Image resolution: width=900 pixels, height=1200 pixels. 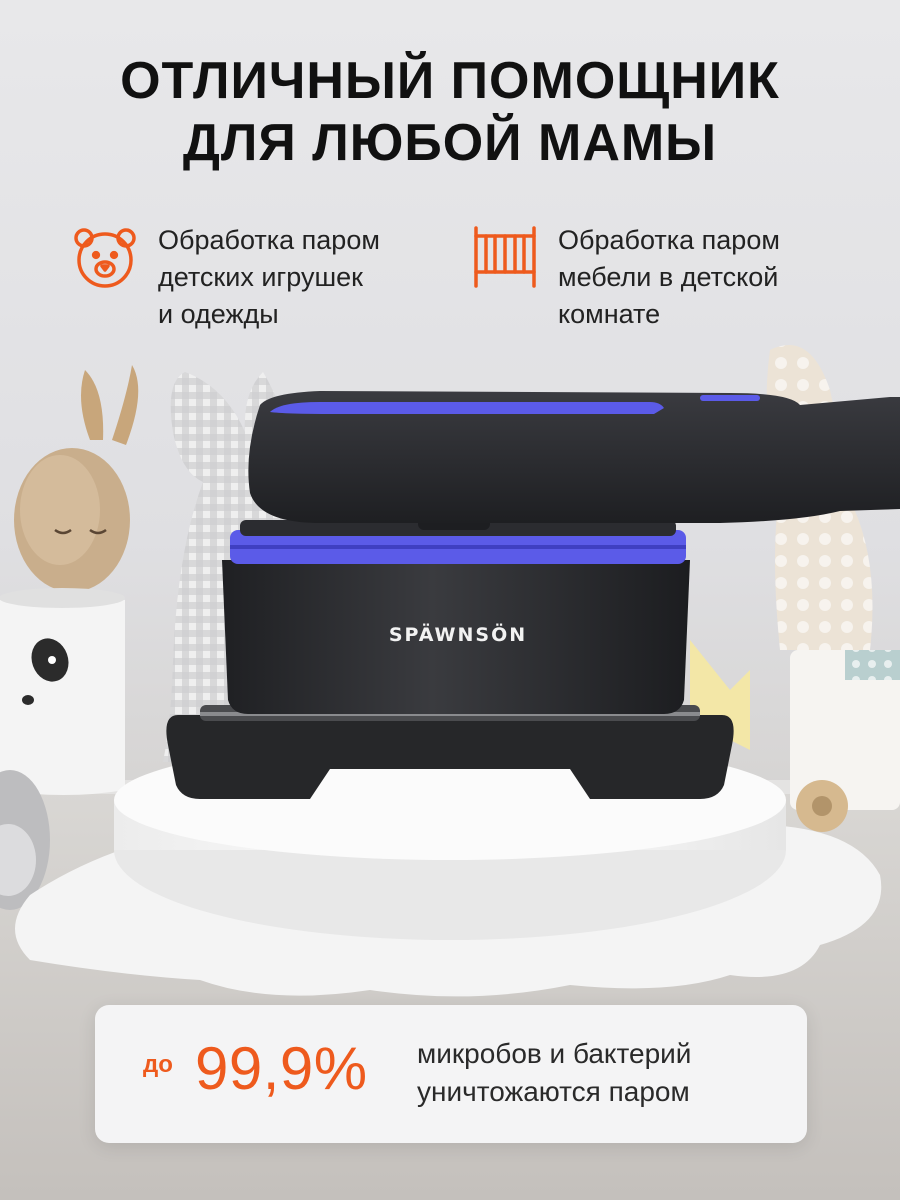 What do you see at coordinates (450, 112) in the screenshot?
I see `headline: ОТЛИЧНЫЙ ПОМОЩНИК ДЛЯ ЛЮБОЙ МАМЫ` at bounding box center [450, 112].